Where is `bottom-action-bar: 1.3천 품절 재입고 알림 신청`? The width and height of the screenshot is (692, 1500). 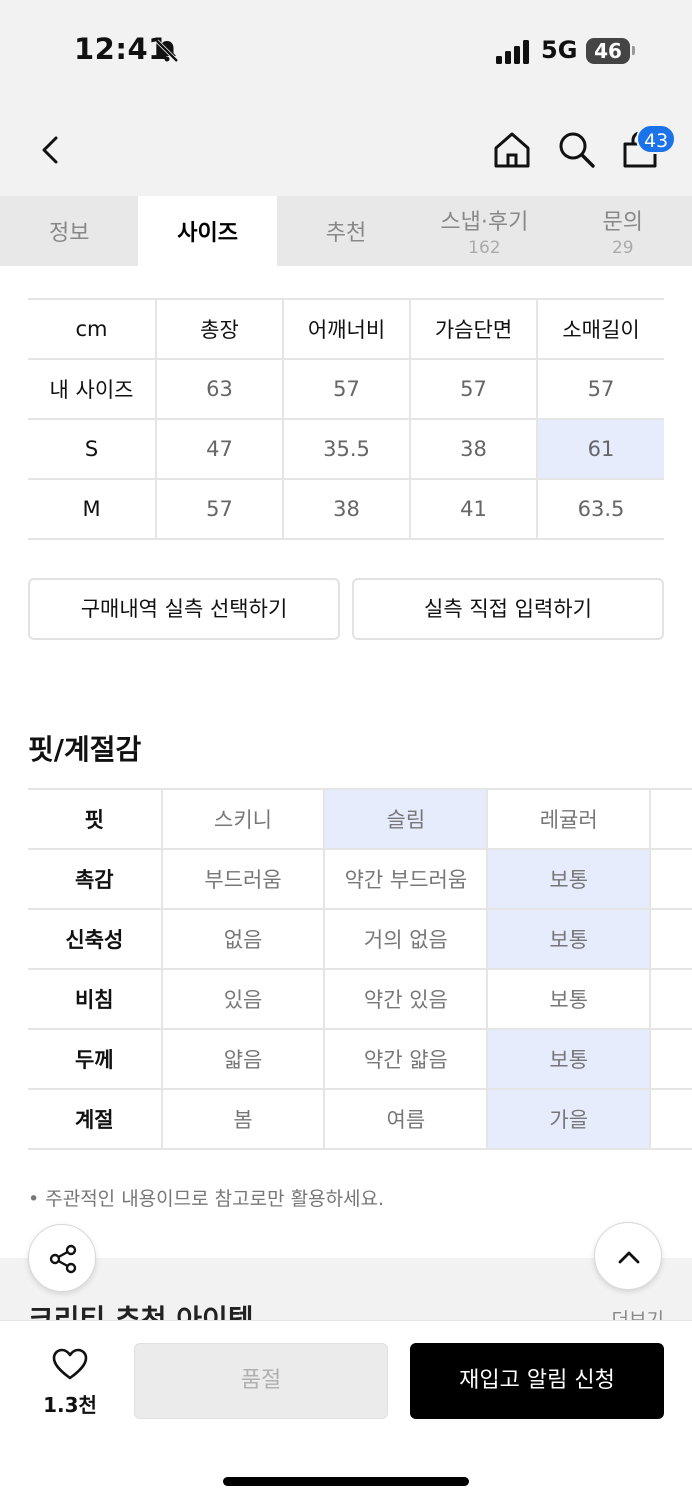
bottom-action-bar: 1.3천 품절 재입고 알림 신청 is located at coordinates (346, 1410).